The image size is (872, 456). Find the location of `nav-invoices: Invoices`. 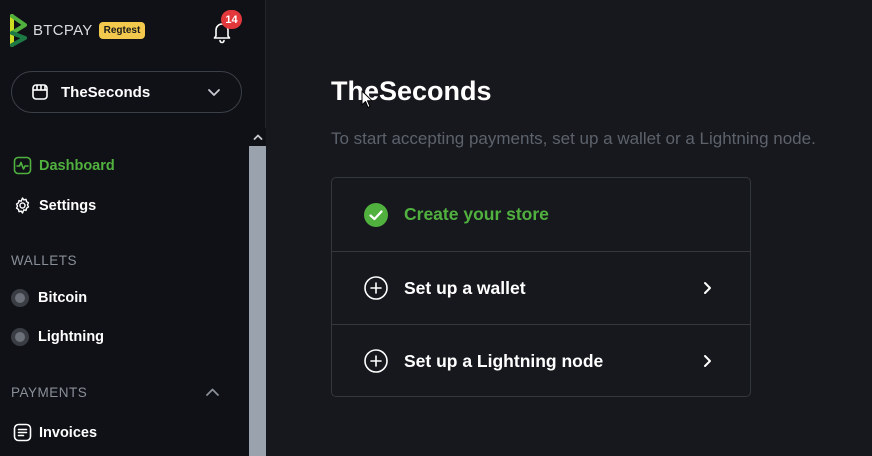

nav-invoices: Invoices is located at coordinates (55, 432).